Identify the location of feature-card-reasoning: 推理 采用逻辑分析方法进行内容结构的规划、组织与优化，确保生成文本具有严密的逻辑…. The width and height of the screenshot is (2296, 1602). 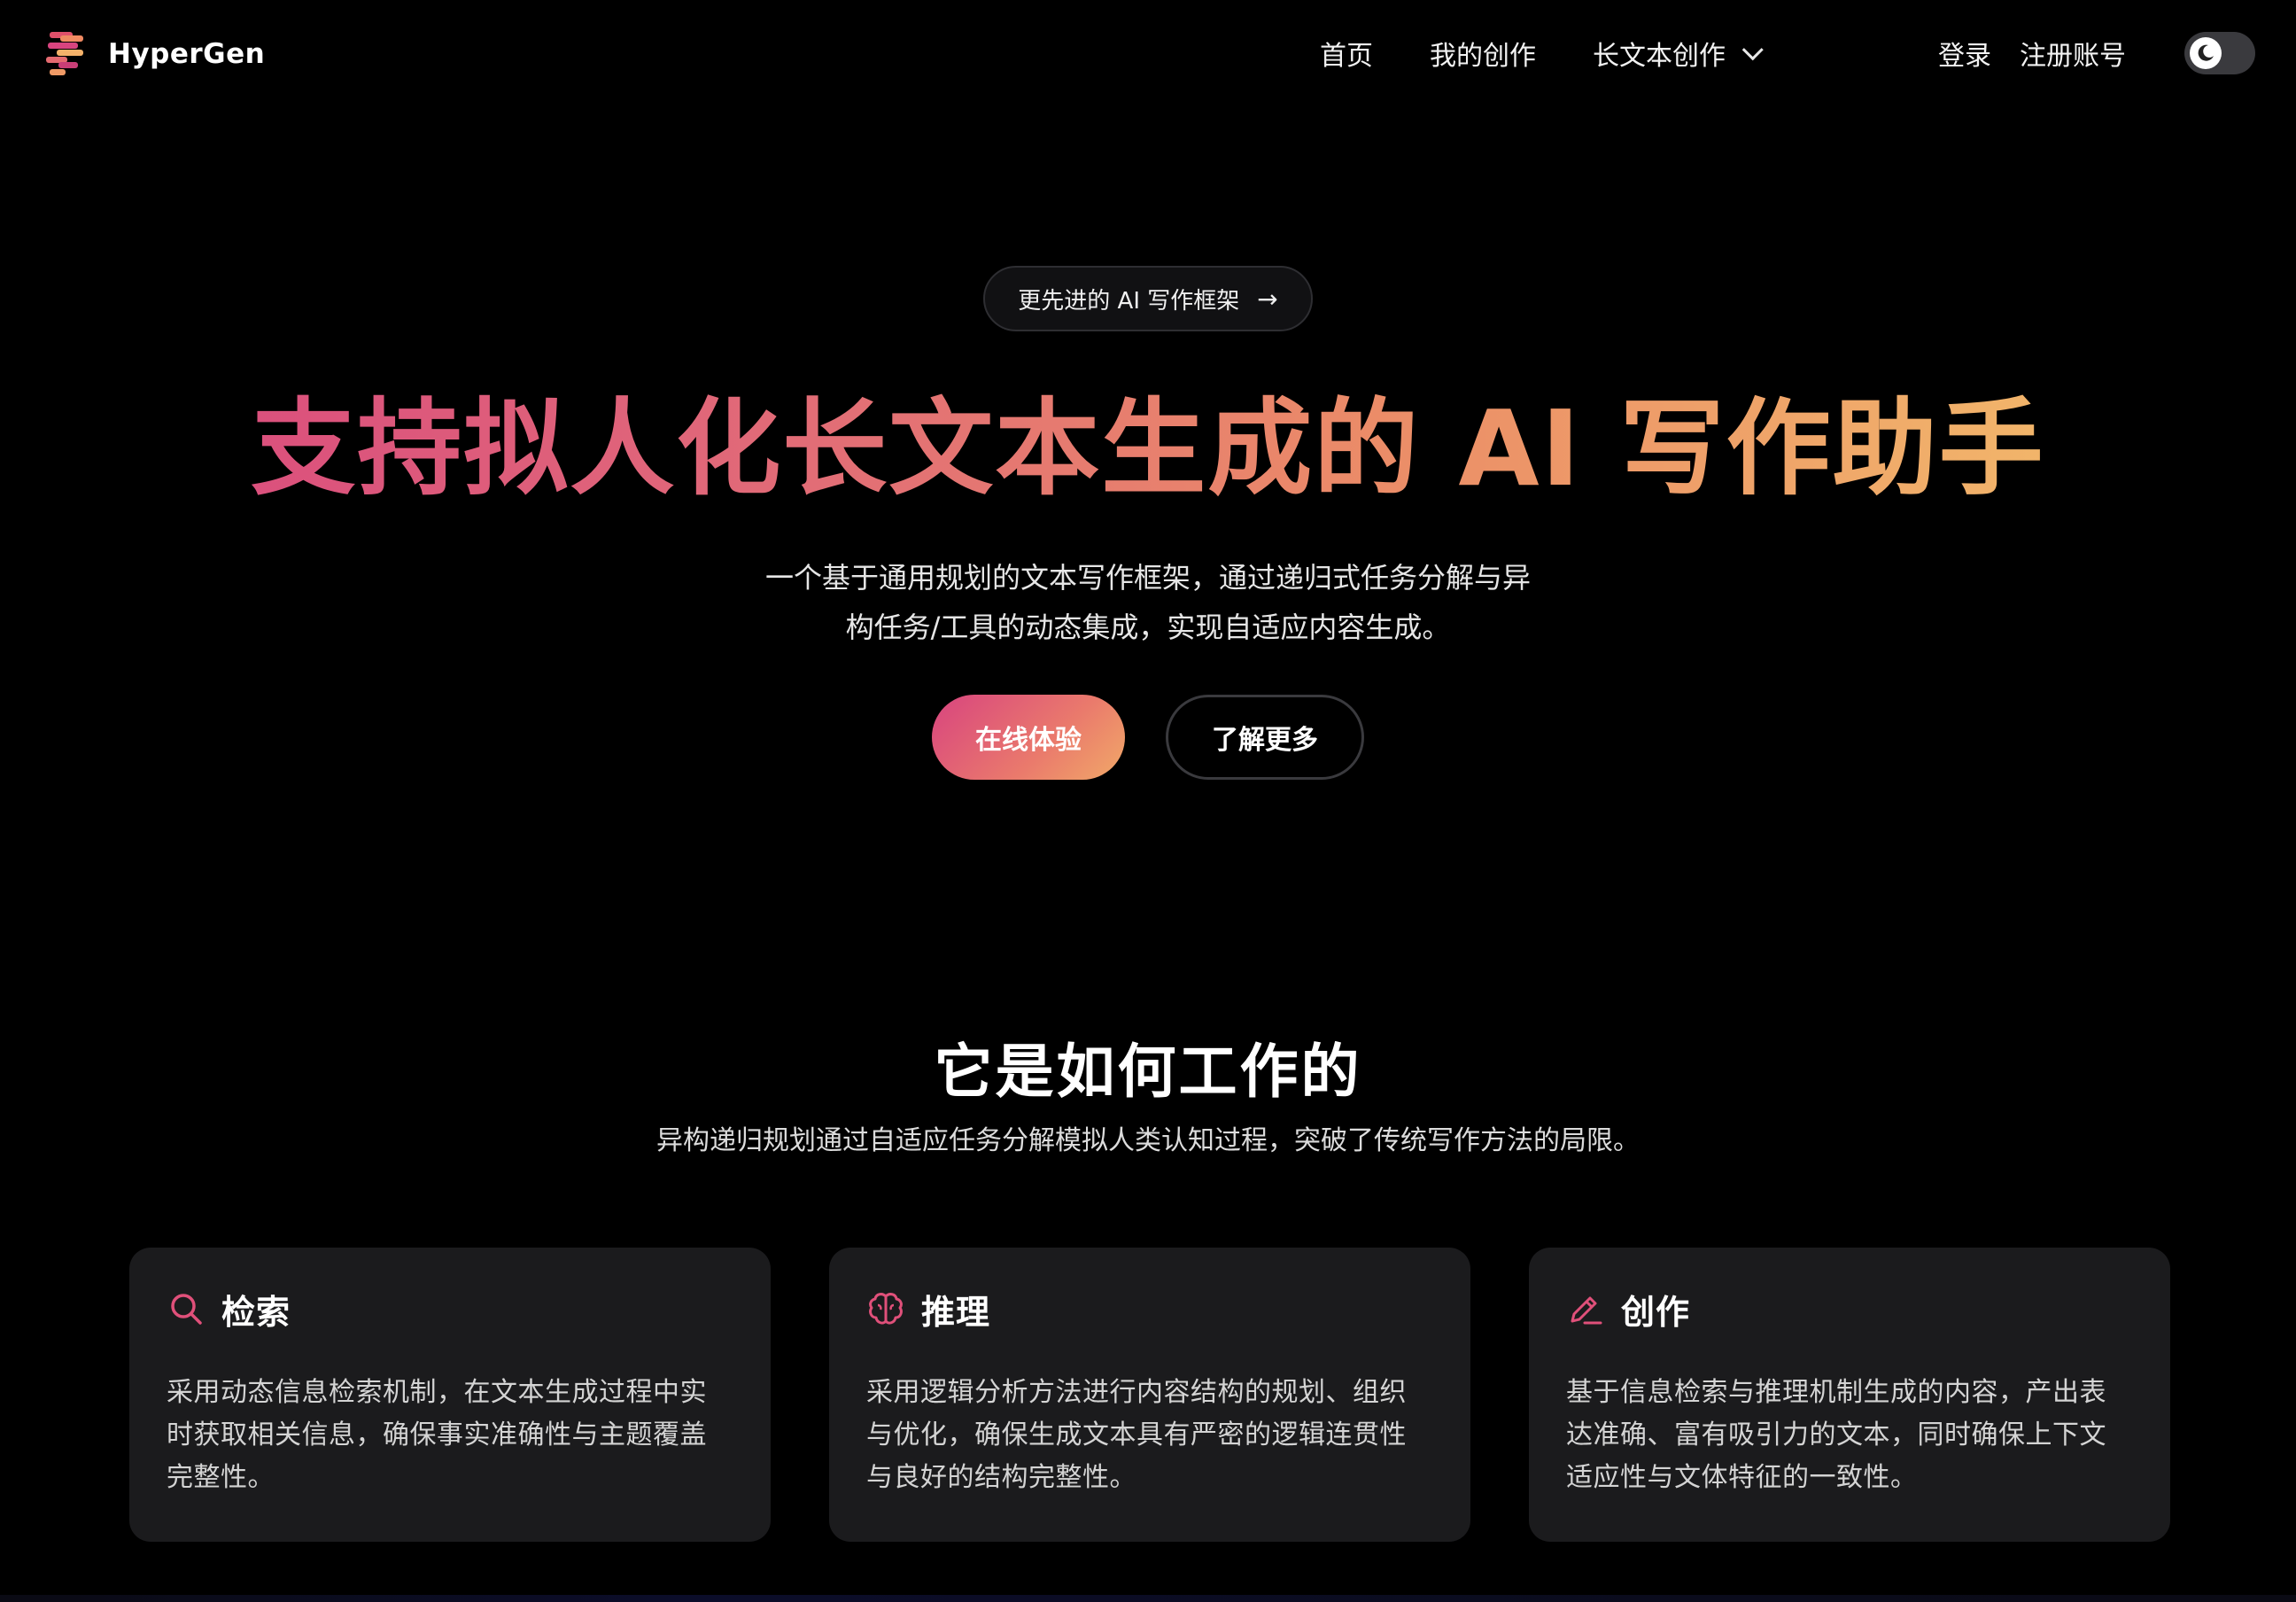
(1149, 1395).